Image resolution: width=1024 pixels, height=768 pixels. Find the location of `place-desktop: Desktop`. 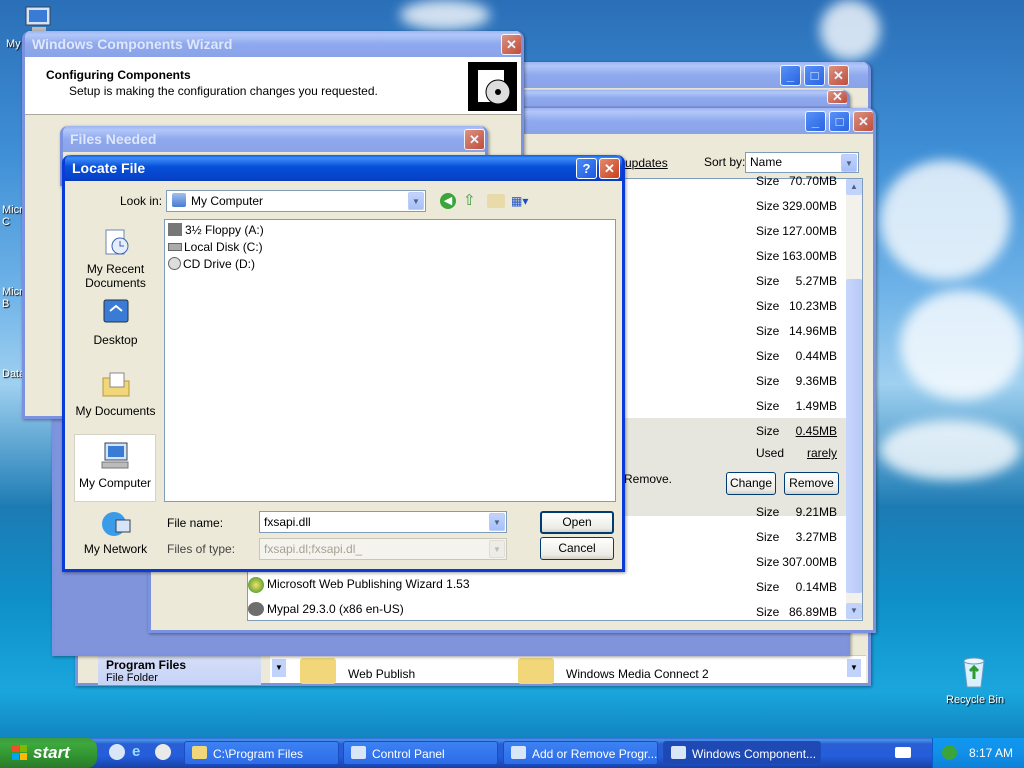

place-desktop: Desktop is located at coordinates (115, 322).